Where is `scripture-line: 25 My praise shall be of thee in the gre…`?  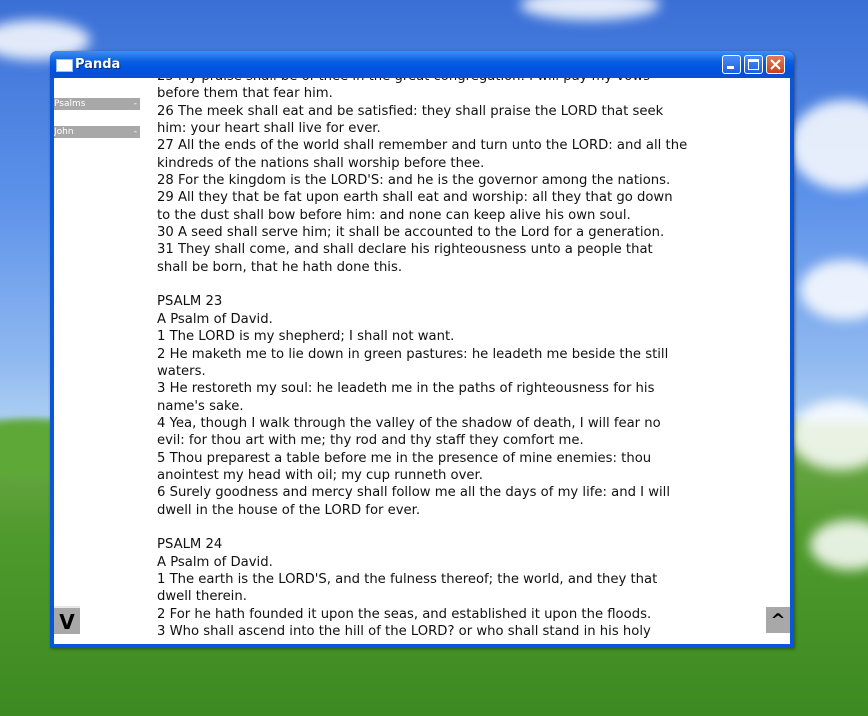
scripture-line: 25 My praise shall be of thee in the gre… is located at coordinates (437, 81).